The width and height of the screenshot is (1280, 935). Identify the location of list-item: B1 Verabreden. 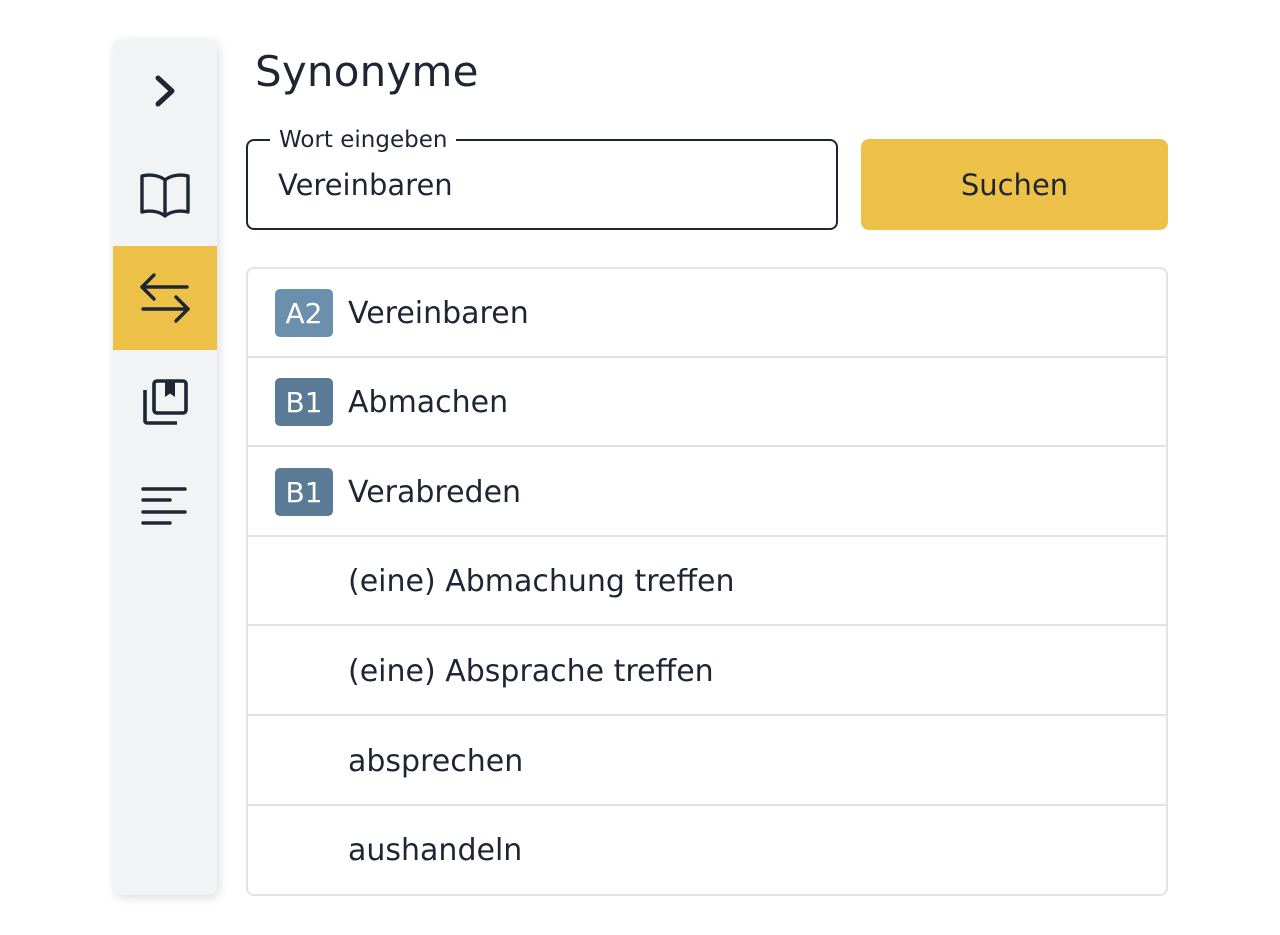
(707, 492).